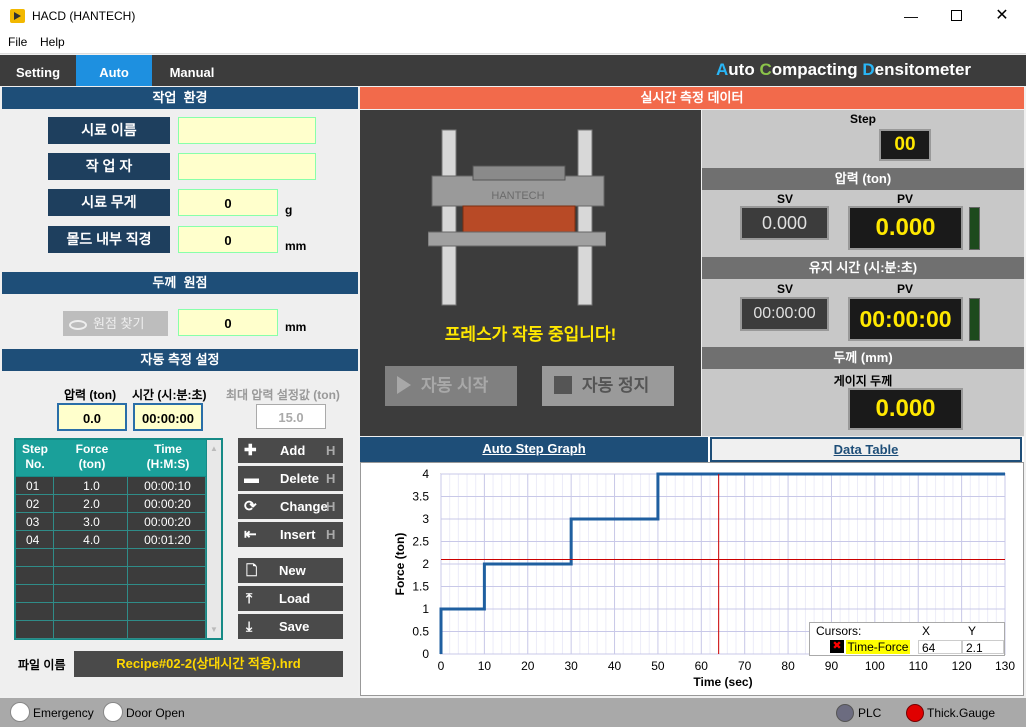 The width and height of the screenshot is (1026, 727). What do you see at coordinates (283, 395) in the screenshot?
I see `max-pressure-label: 최대 압력 설정값 (ton)` at bounding box center [283, 395].